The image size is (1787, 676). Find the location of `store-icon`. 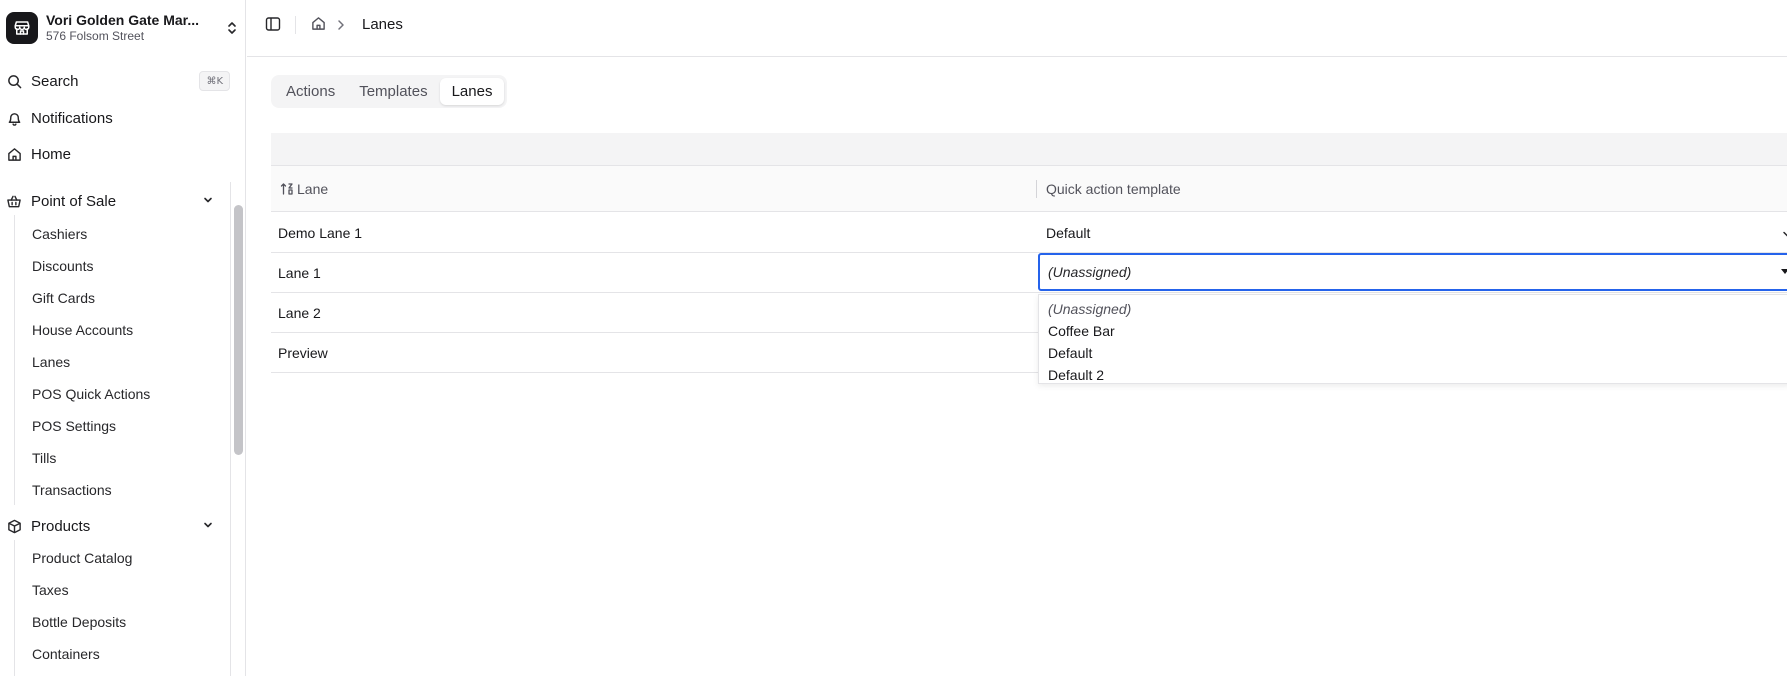

store-icon is located at coordinates (22, 28).